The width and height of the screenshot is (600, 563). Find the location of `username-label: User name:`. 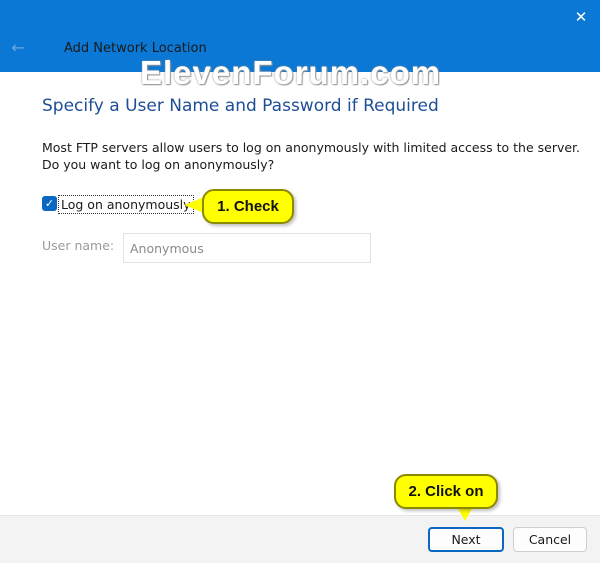

username-label: User name: is located at coordinates (78, 245).